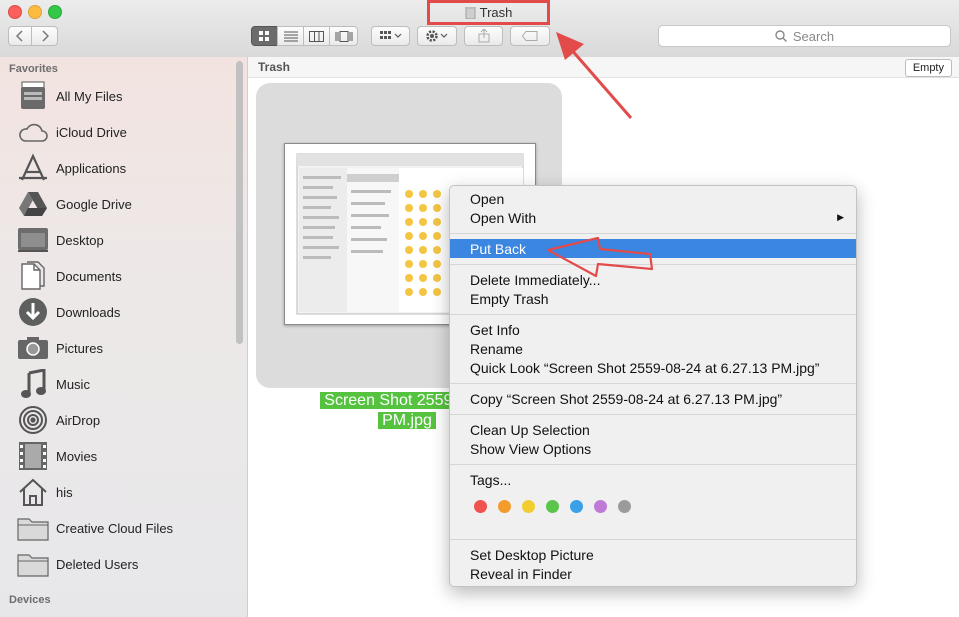 The width and height of the screenshot is (959, 617). Describe the element at coordinates (653, 573) in the screenshot. I see `menu-item-reveal-in-finder: Reveal in Finder` at that location.